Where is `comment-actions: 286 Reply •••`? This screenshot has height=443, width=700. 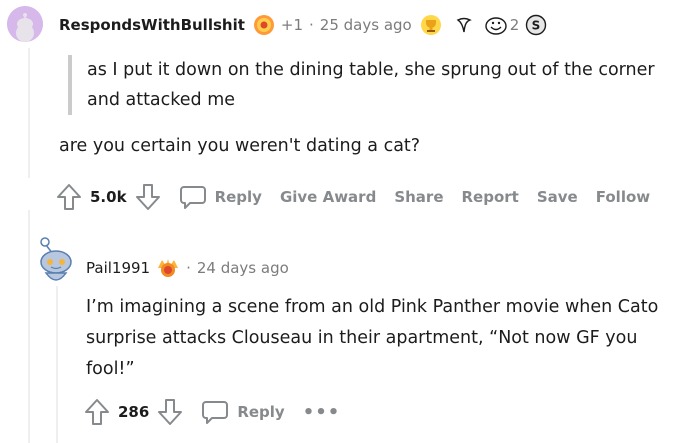 comment-actions: 286 Reply ••• is located at coordinates (221, 412).